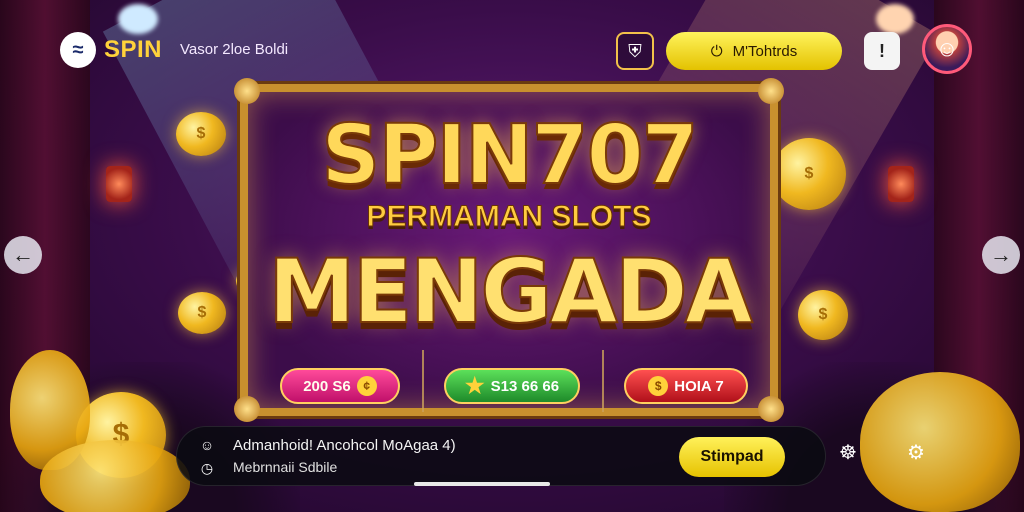  What do you see at coordinates (482, 484) in the screenshot?
I see `home-indicator` at bounding box center [482, 484].